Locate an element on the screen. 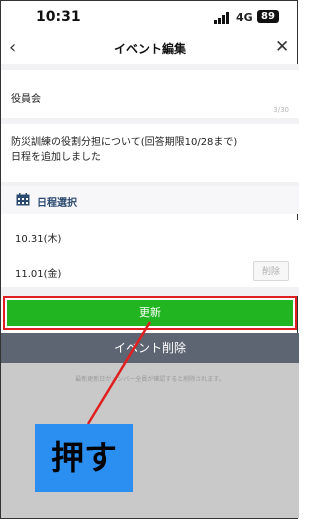 Image resolution: width=320 pixels, height=521 pixels. signal-icon is located at coordinates (222, 18).